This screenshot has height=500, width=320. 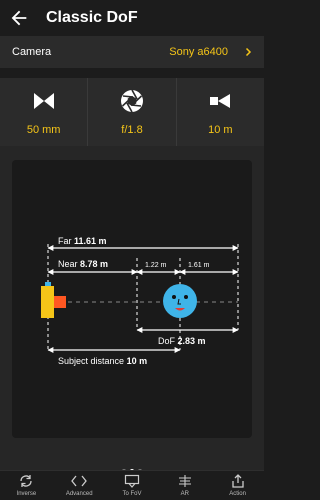 I want to click on aperture-value: f/1.8, so click(x=132, y=130).